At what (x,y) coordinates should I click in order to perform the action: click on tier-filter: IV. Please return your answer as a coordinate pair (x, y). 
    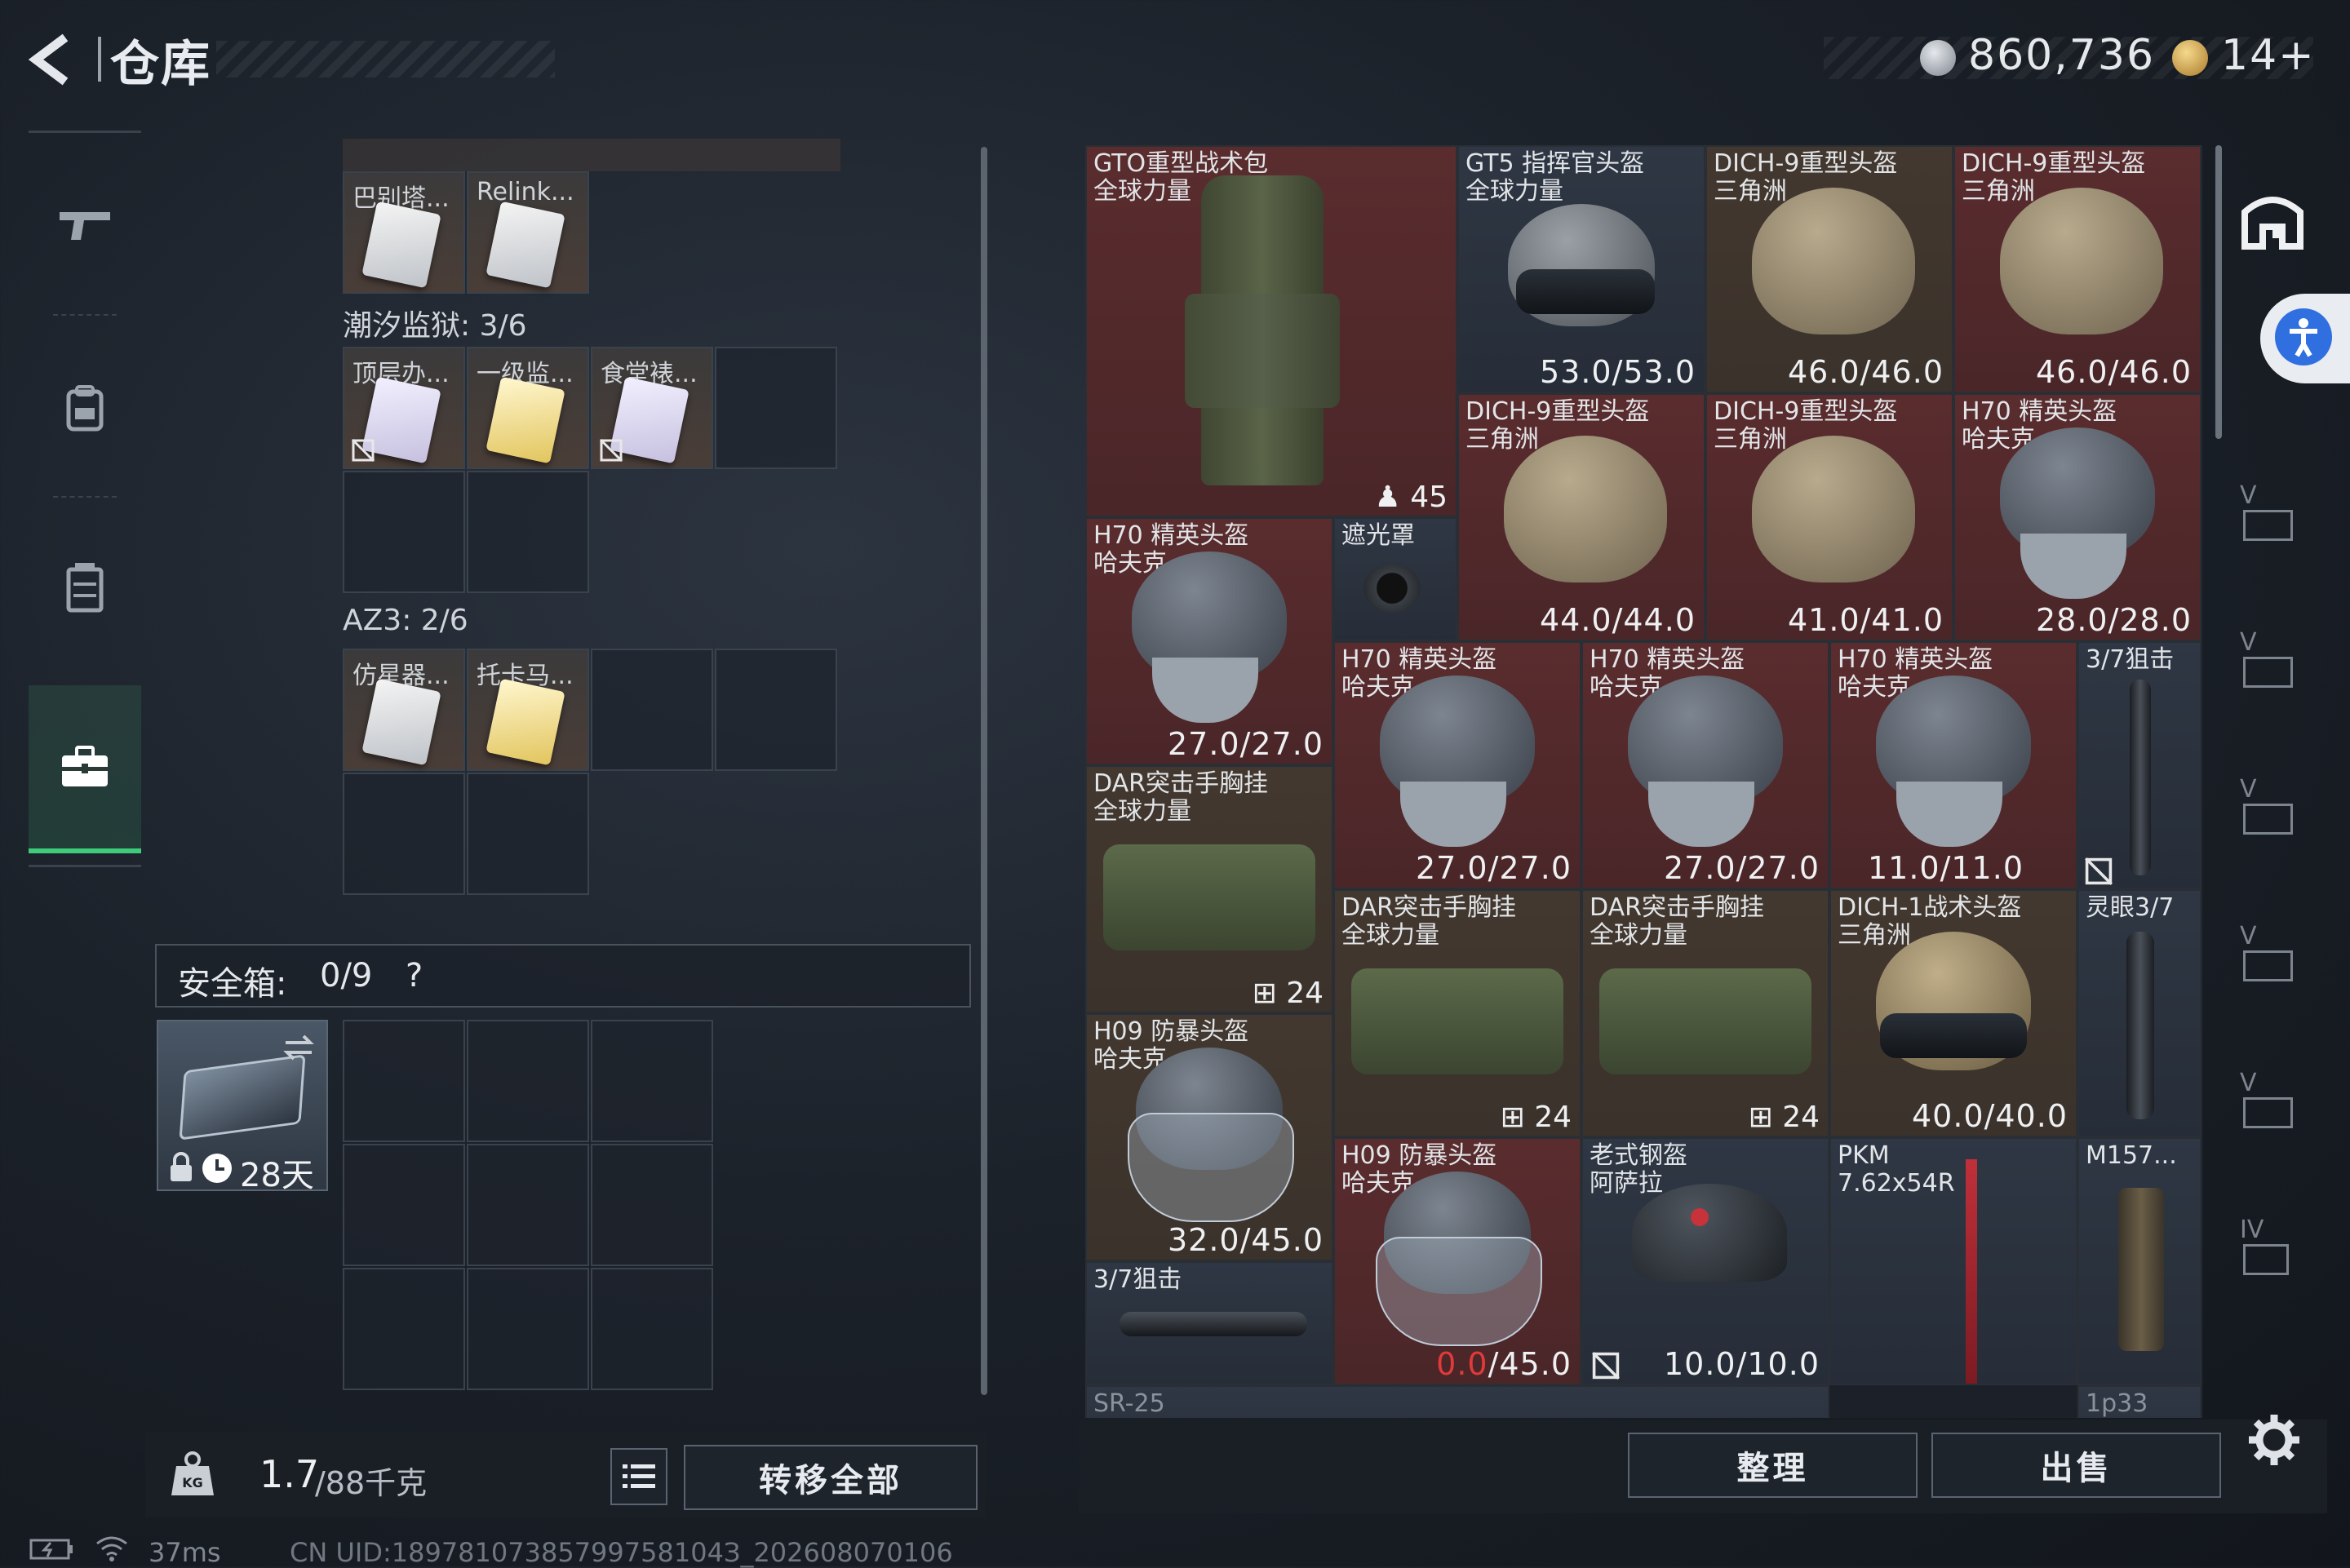
    Looking at the image, I should click on (2274, 1245).